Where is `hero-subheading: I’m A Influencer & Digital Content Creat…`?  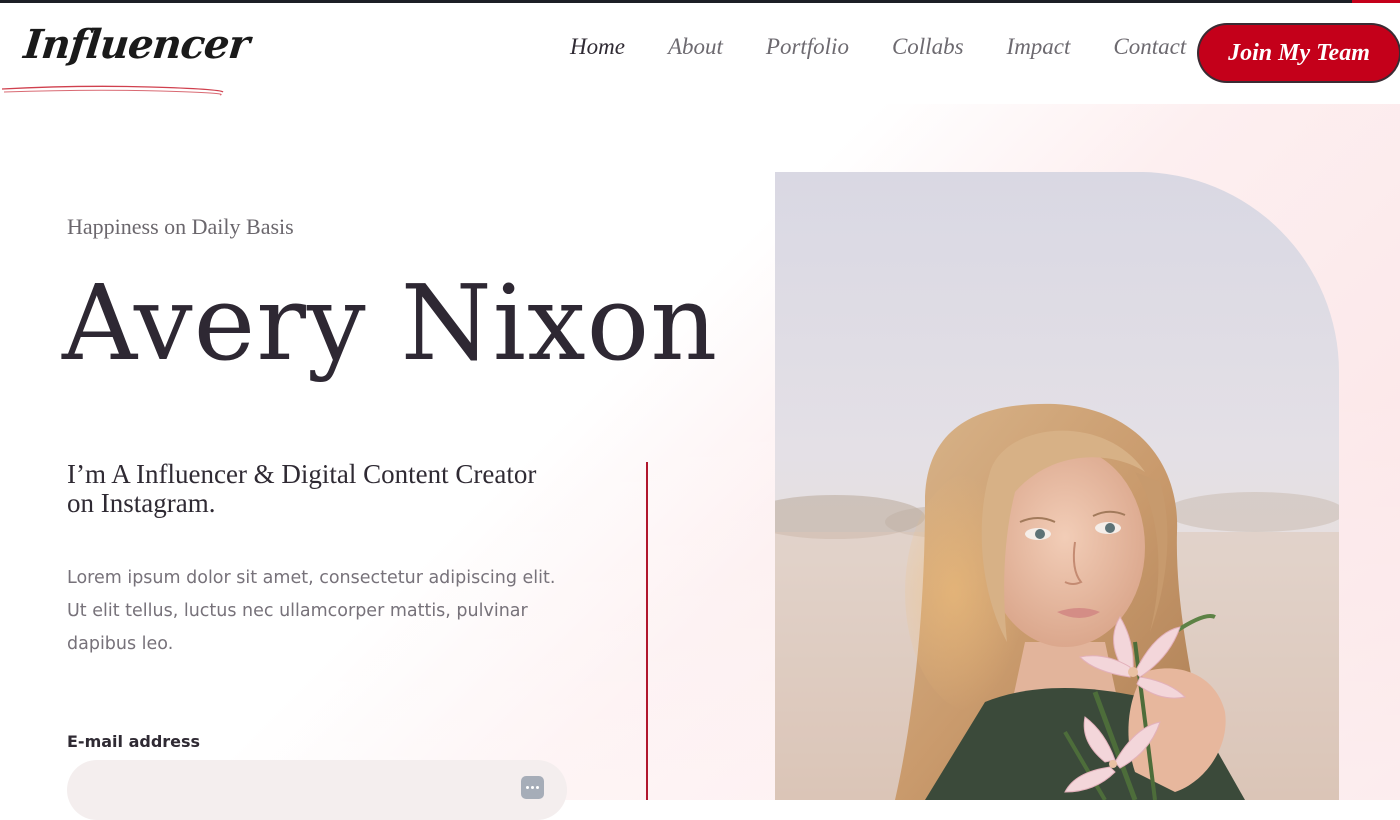
hero-subheading: I’m A Influencer & Digital Content Creat… is located at coordinates (302, 488).